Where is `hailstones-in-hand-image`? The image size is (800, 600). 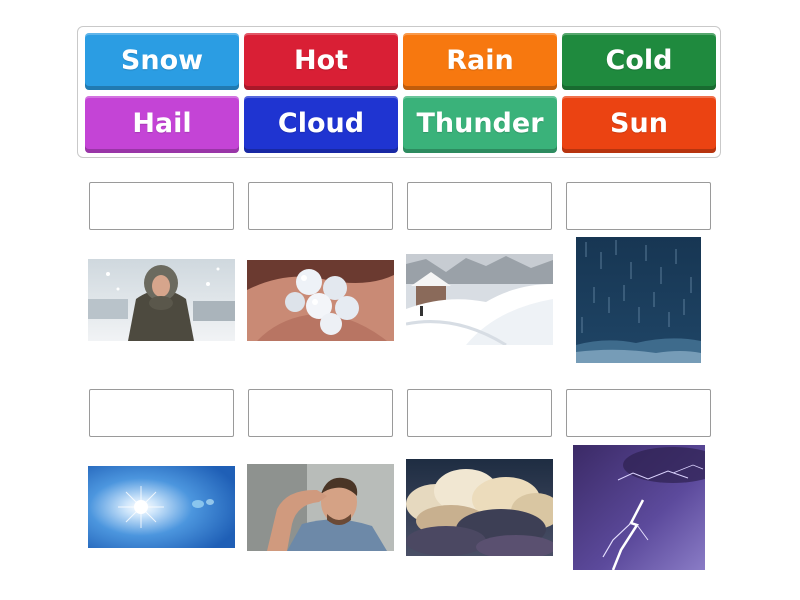 hailstones-in-hand-image is located at coordinates (320, 300).